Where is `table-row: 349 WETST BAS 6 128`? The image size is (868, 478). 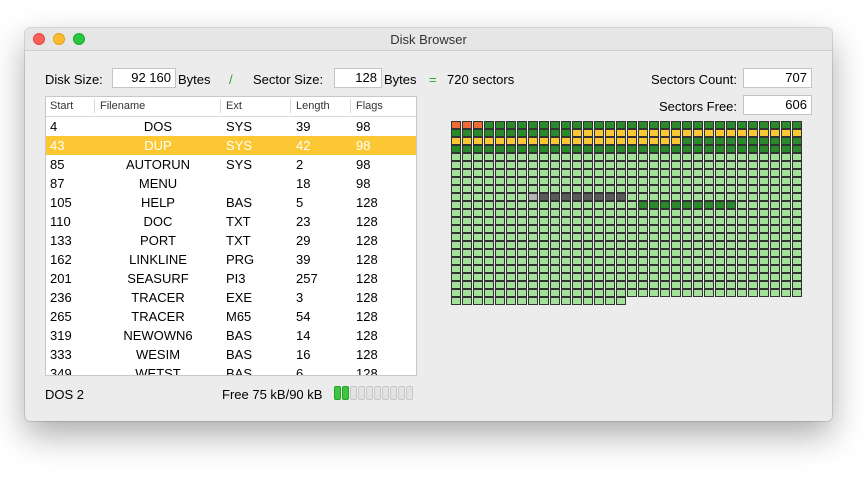
table-row: 349 WETST BAS 6 128 is located at coordinates (231, 369).